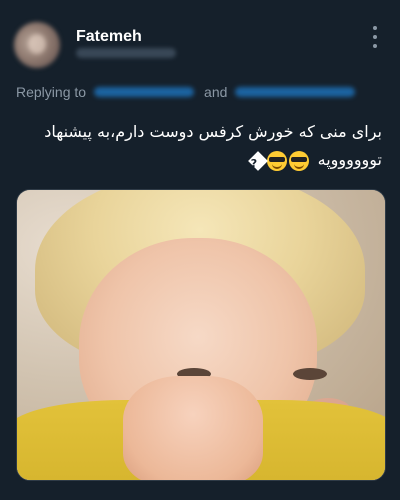 This screenshot has height=500, width=400. I want to click on blurred-username, so click(126, 53).